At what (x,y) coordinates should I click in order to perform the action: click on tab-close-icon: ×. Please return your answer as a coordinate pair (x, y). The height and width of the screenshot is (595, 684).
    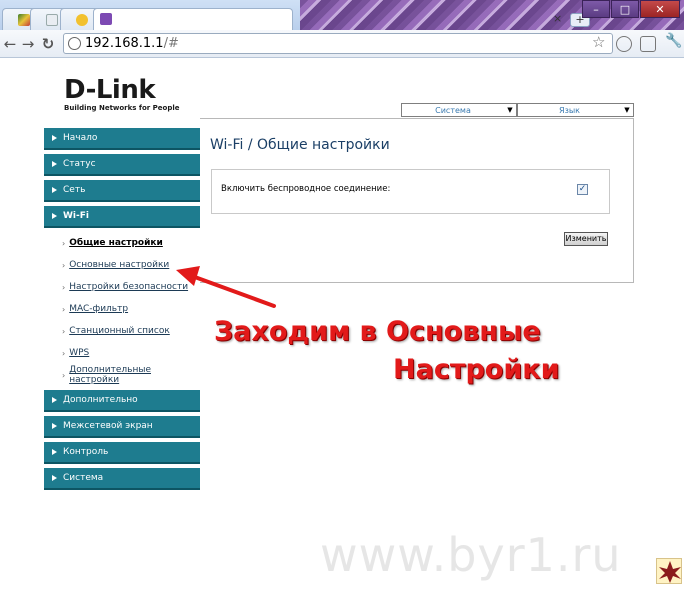
    Looking at the image, I should click on (557, 18).